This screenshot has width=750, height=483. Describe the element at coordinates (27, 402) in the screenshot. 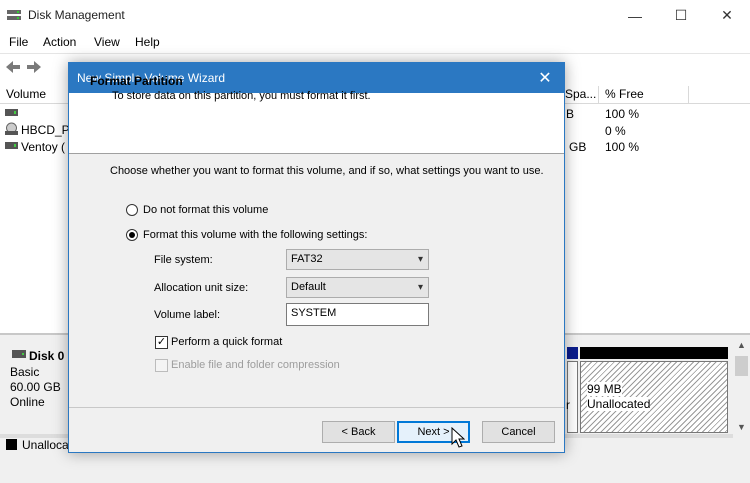

I see `disk-status: Online` at that location.